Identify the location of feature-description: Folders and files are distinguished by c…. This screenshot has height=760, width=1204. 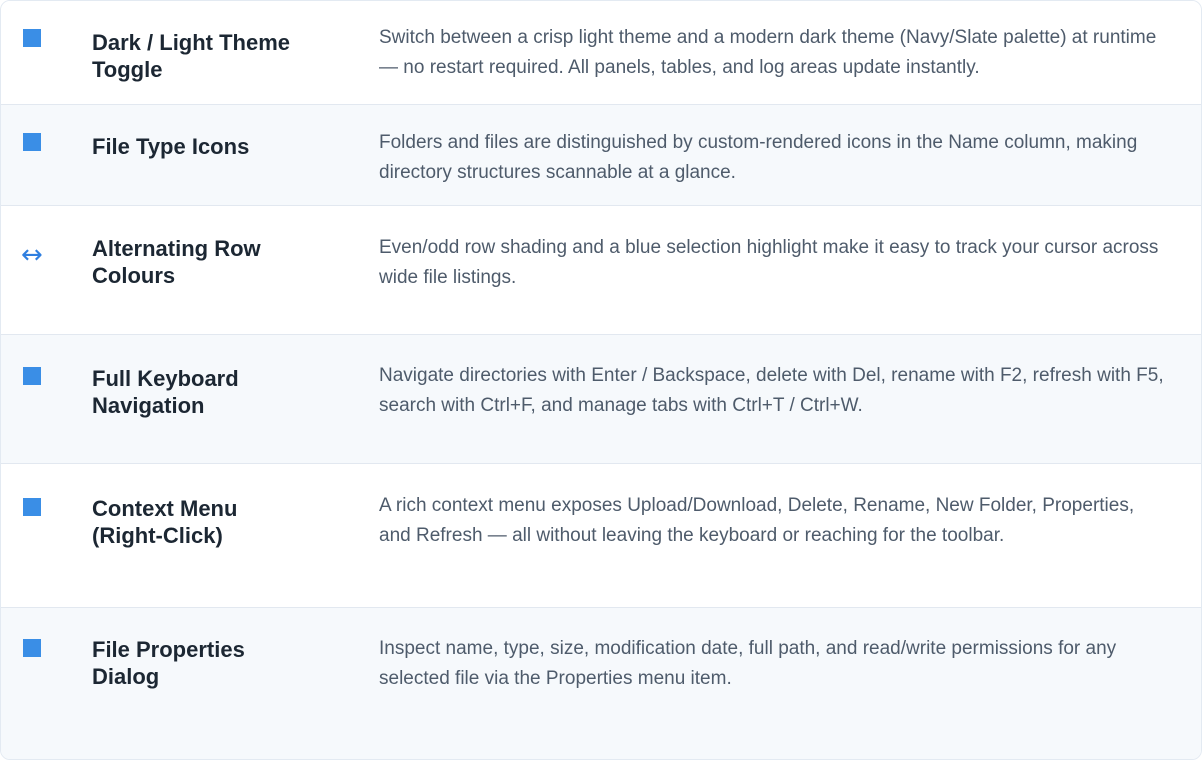
(758, 157).